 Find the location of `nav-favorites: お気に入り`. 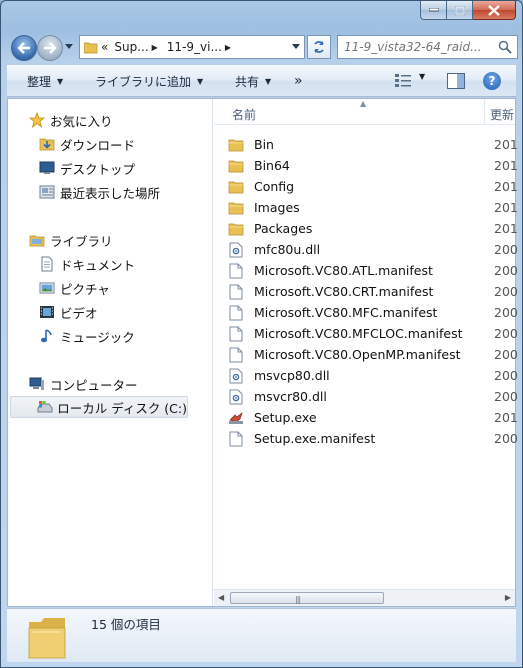

nav-favorites: お気に入り is located at coordinates (70, 120).